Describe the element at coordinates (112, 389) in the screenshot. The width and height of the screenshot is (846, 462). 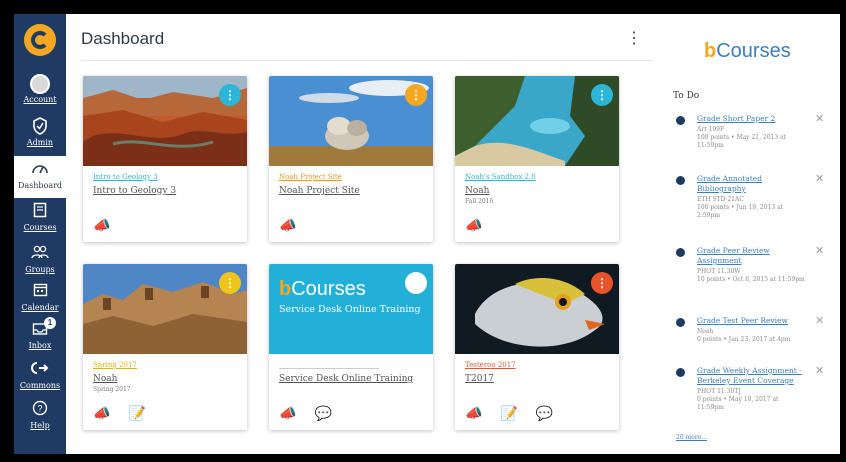
I see `course-term: Spring 2017` at that location.